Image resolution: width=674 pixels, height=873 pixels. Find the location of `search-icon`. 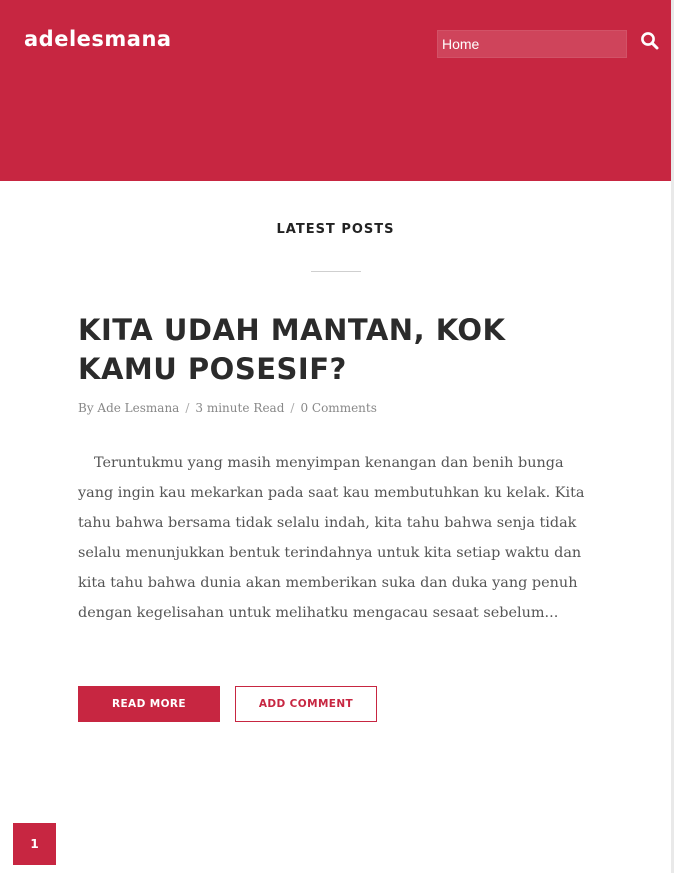

search-icon is located at coordinates (650, 41).